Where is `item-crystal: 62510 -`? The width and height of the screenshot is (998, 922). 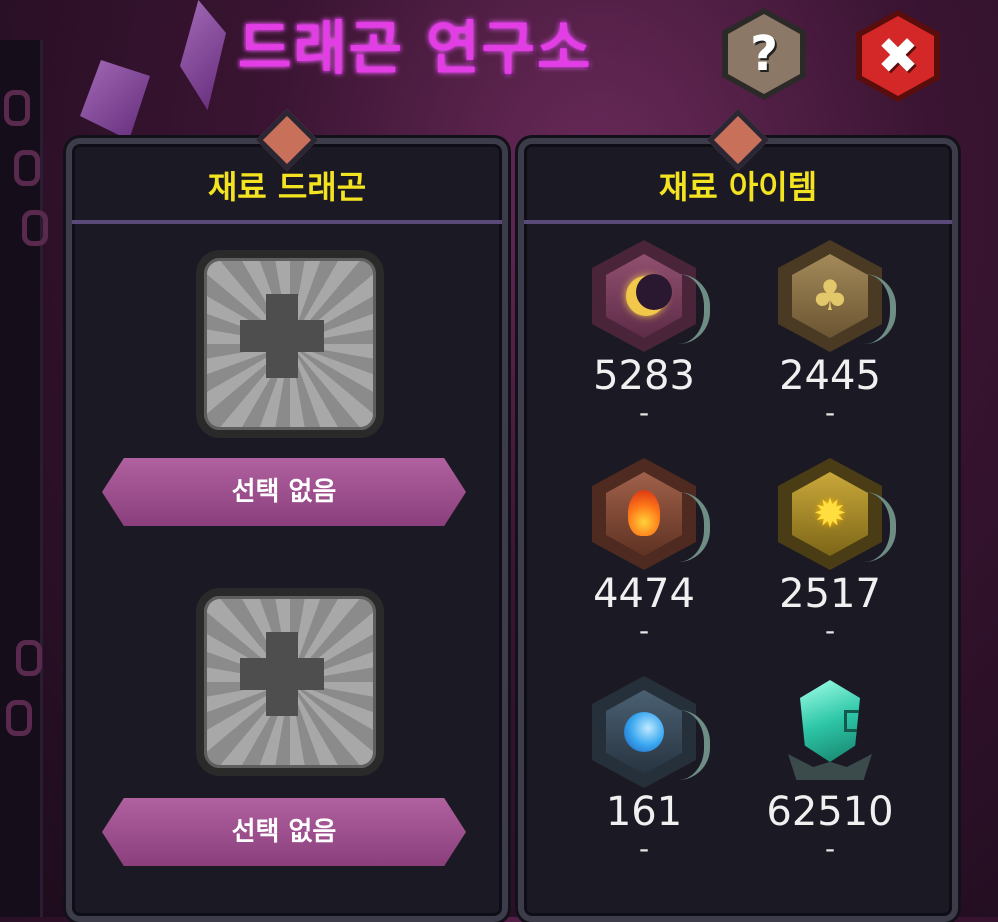 item-crystal: 62510 - is located at coordinates (830, 783).